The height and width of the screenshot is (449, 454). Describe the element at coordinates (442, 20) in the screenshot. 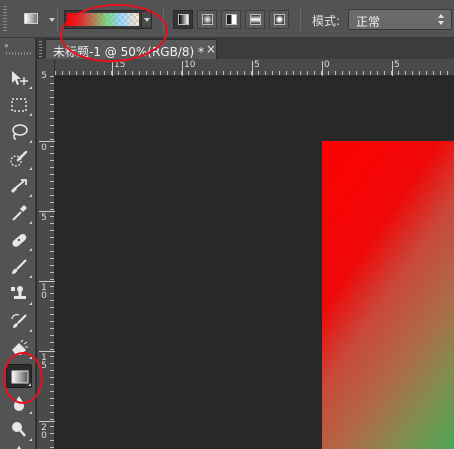

I see `up-down-arrows-icon` at that location.